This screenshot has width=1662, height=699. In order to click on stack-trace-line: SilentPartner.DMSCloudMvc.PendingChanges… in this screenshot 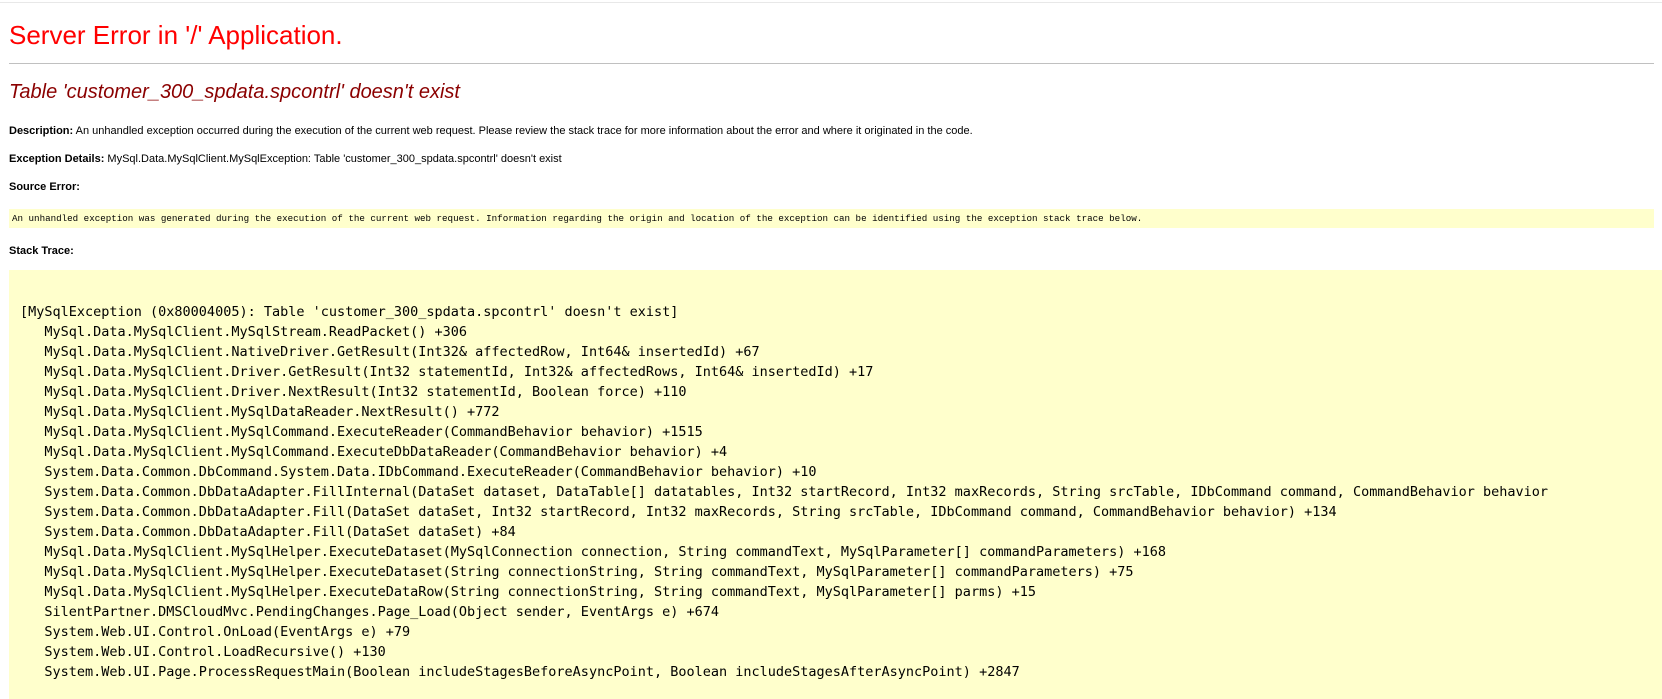, I will do `click(369, 612)`.